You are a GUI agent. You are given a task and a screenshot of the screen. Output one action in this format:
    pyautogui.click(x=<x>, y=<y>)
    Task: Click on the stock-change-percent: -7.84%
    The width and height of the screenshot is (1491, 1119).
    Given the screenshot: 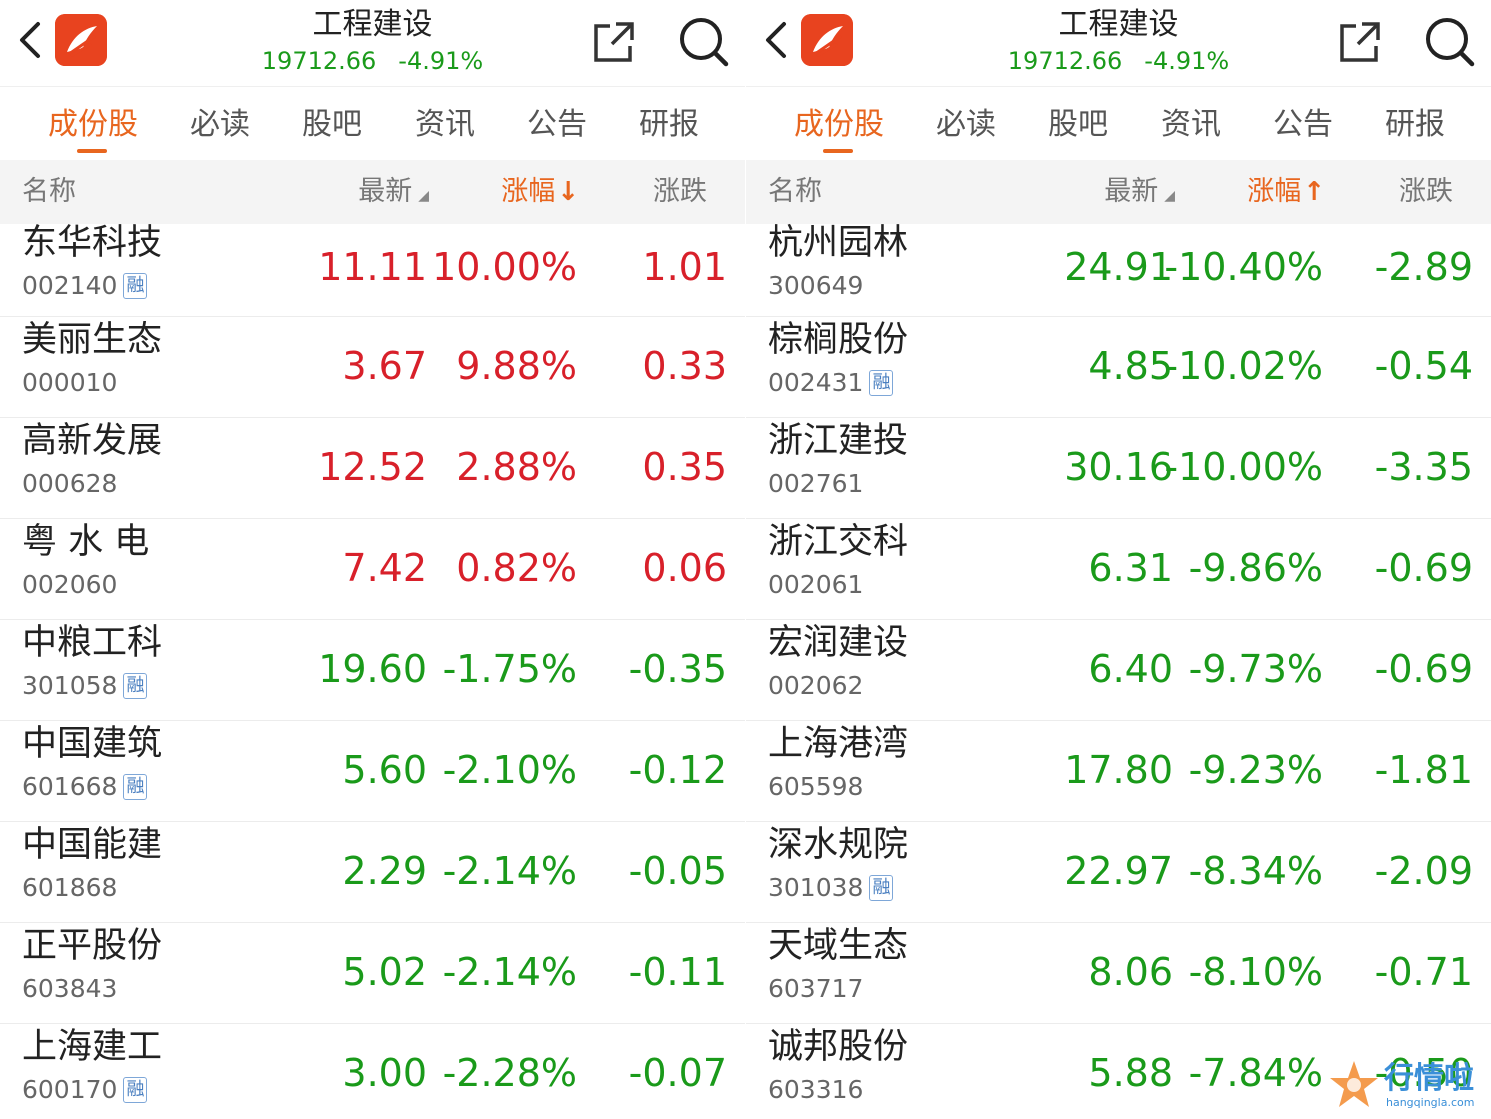 What is the action you would take?
    pyautogui.click(x=1255, y=1073)
    